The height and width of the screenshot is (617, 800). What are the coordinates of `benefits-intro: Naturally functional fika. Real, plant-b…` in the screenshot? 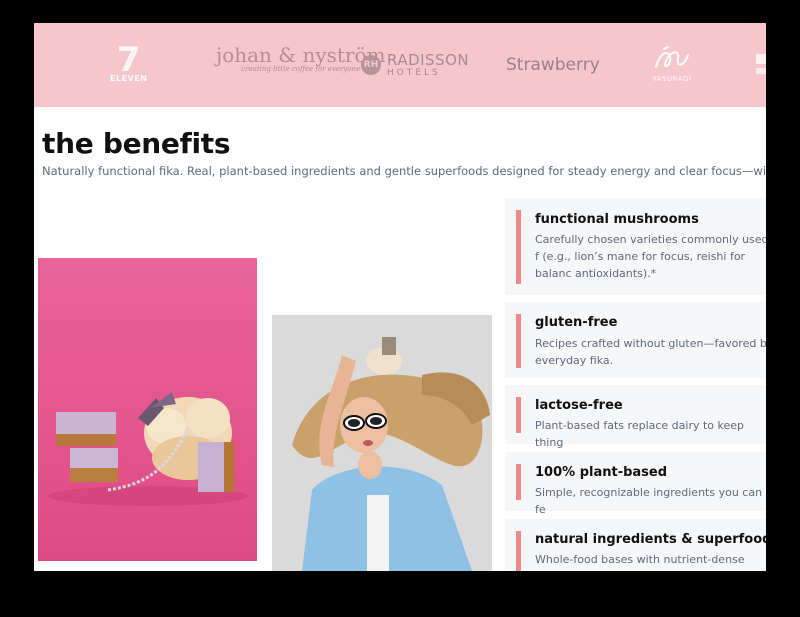 It's located at (404, 171).